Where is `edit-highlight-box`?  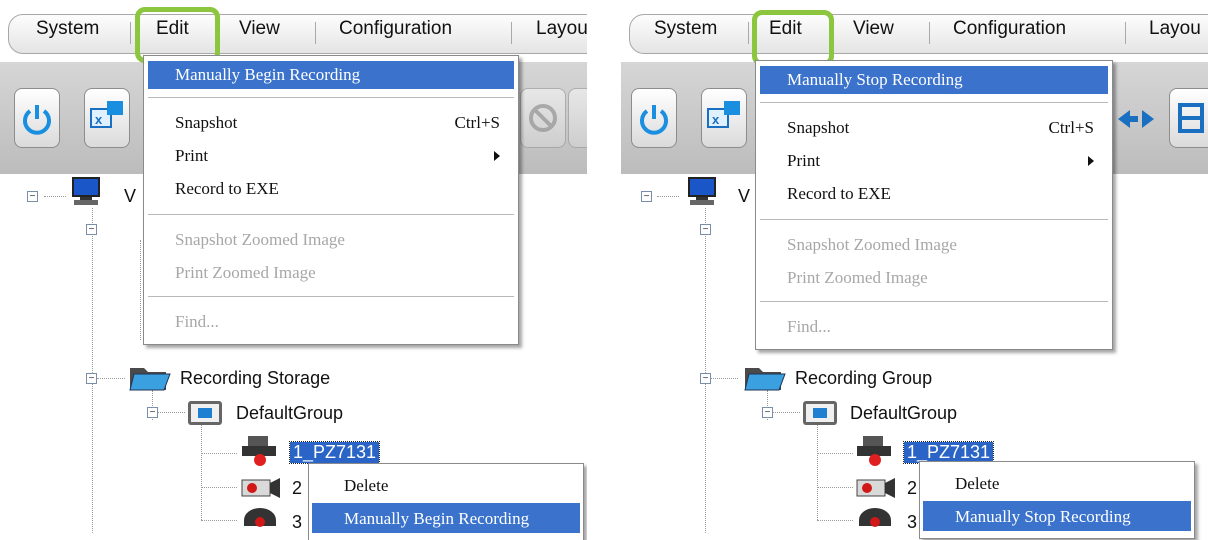 edit-highlight-box is located at coordinates (793, 38).